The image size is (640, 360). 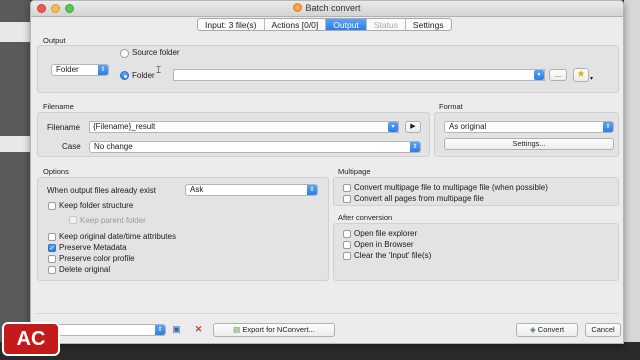 I want to click on format-value: As original, so click(x=468, y=126).